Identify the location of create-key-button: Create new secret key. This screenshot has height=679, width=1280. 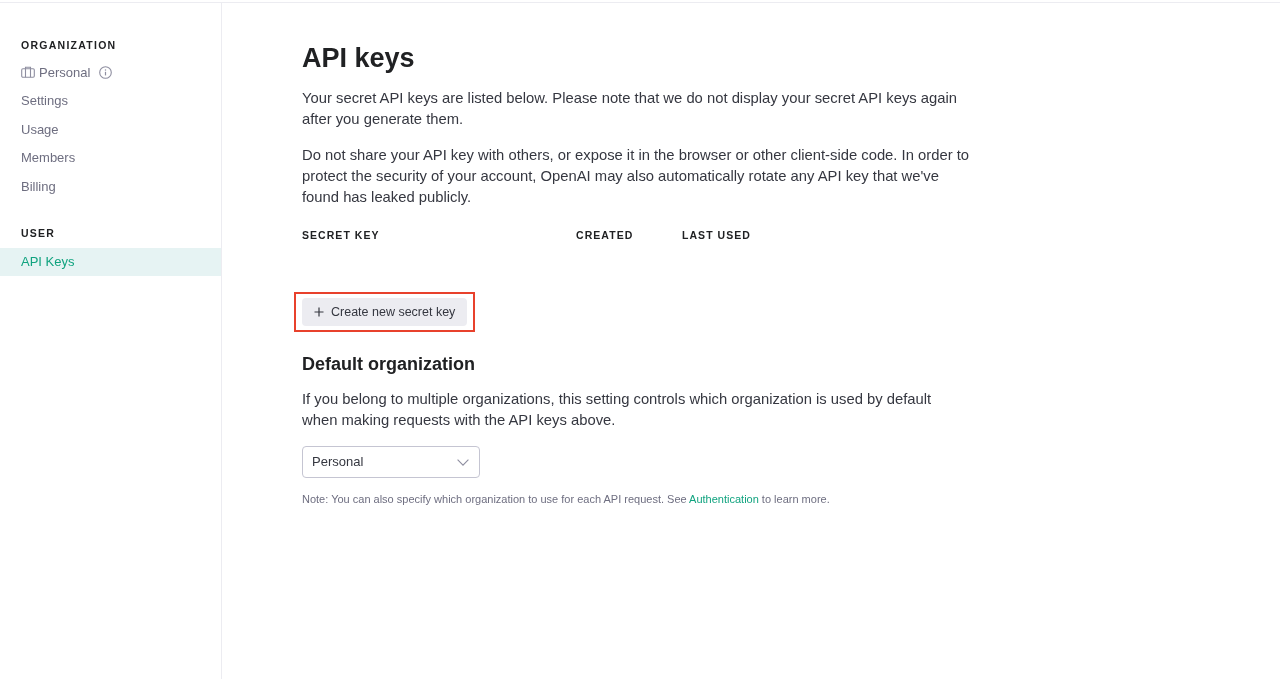
(385, 312).